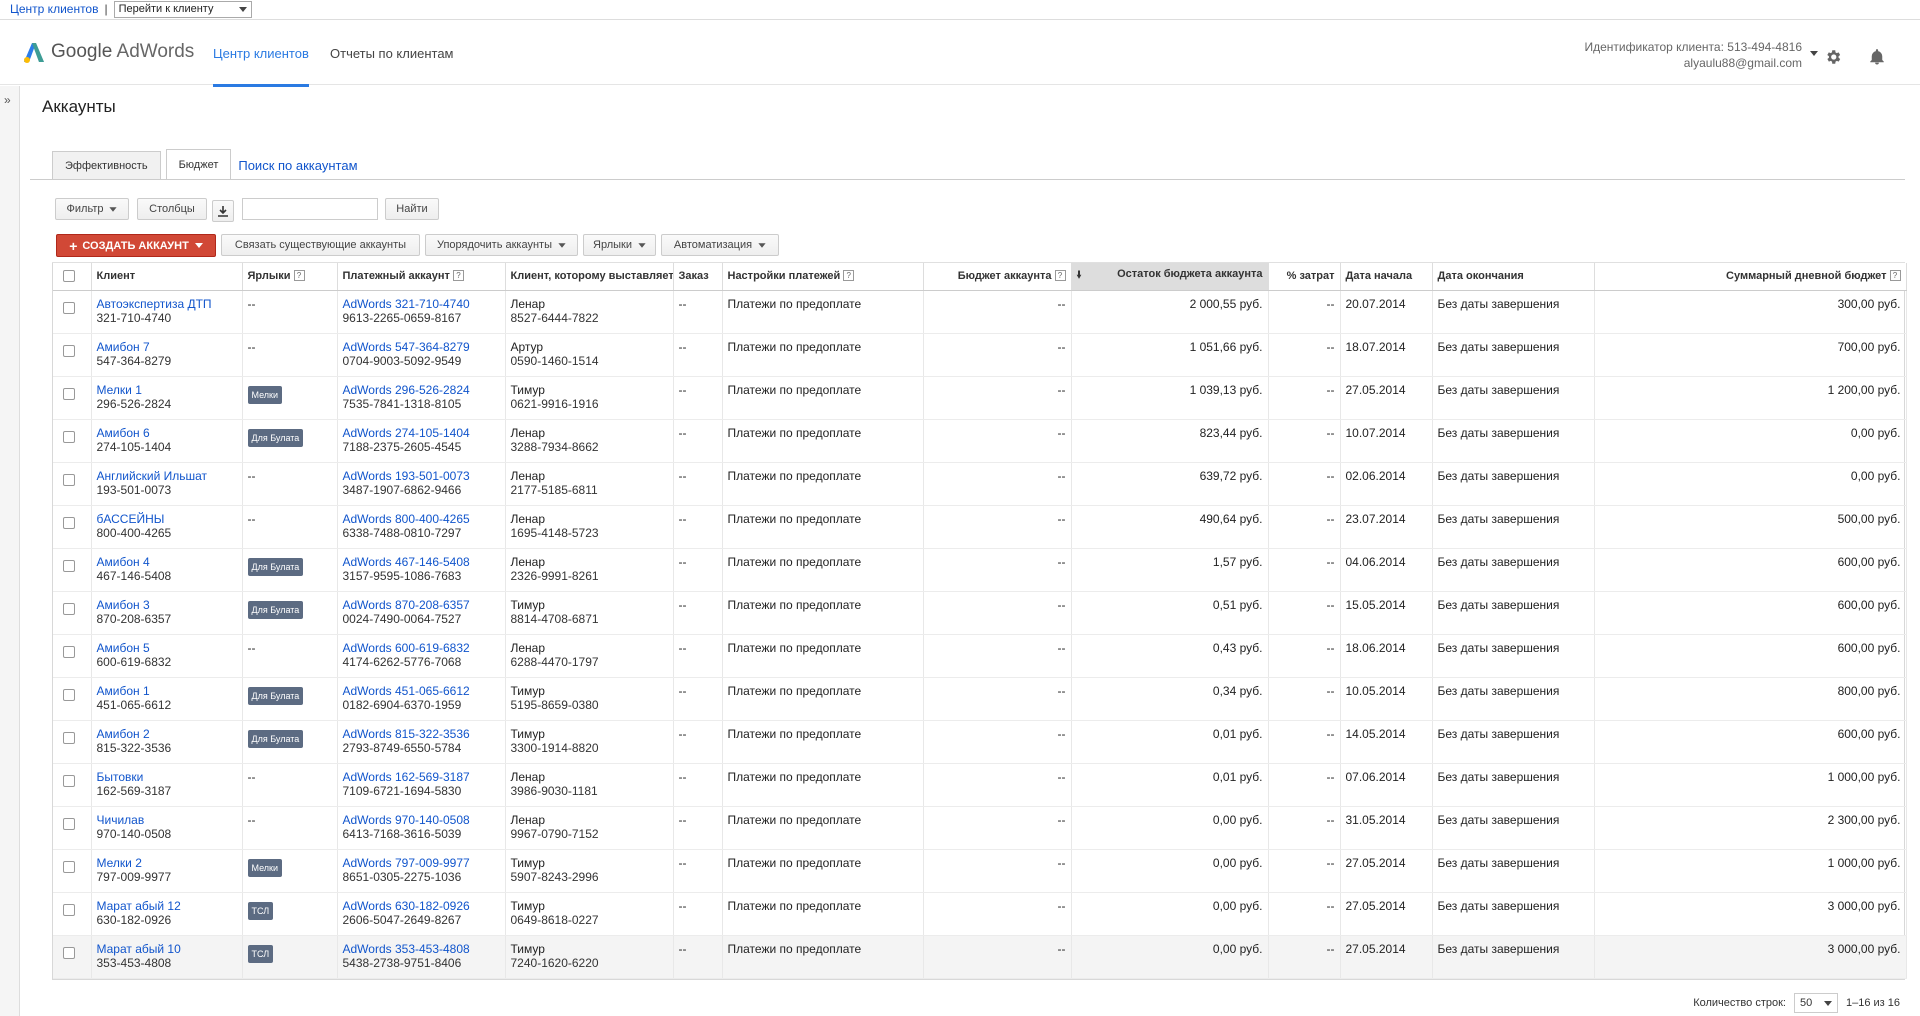 The image size is (1920, 1016). I want to click on payment-account-link: AdWords 296-526-2824, so click(406, 390).